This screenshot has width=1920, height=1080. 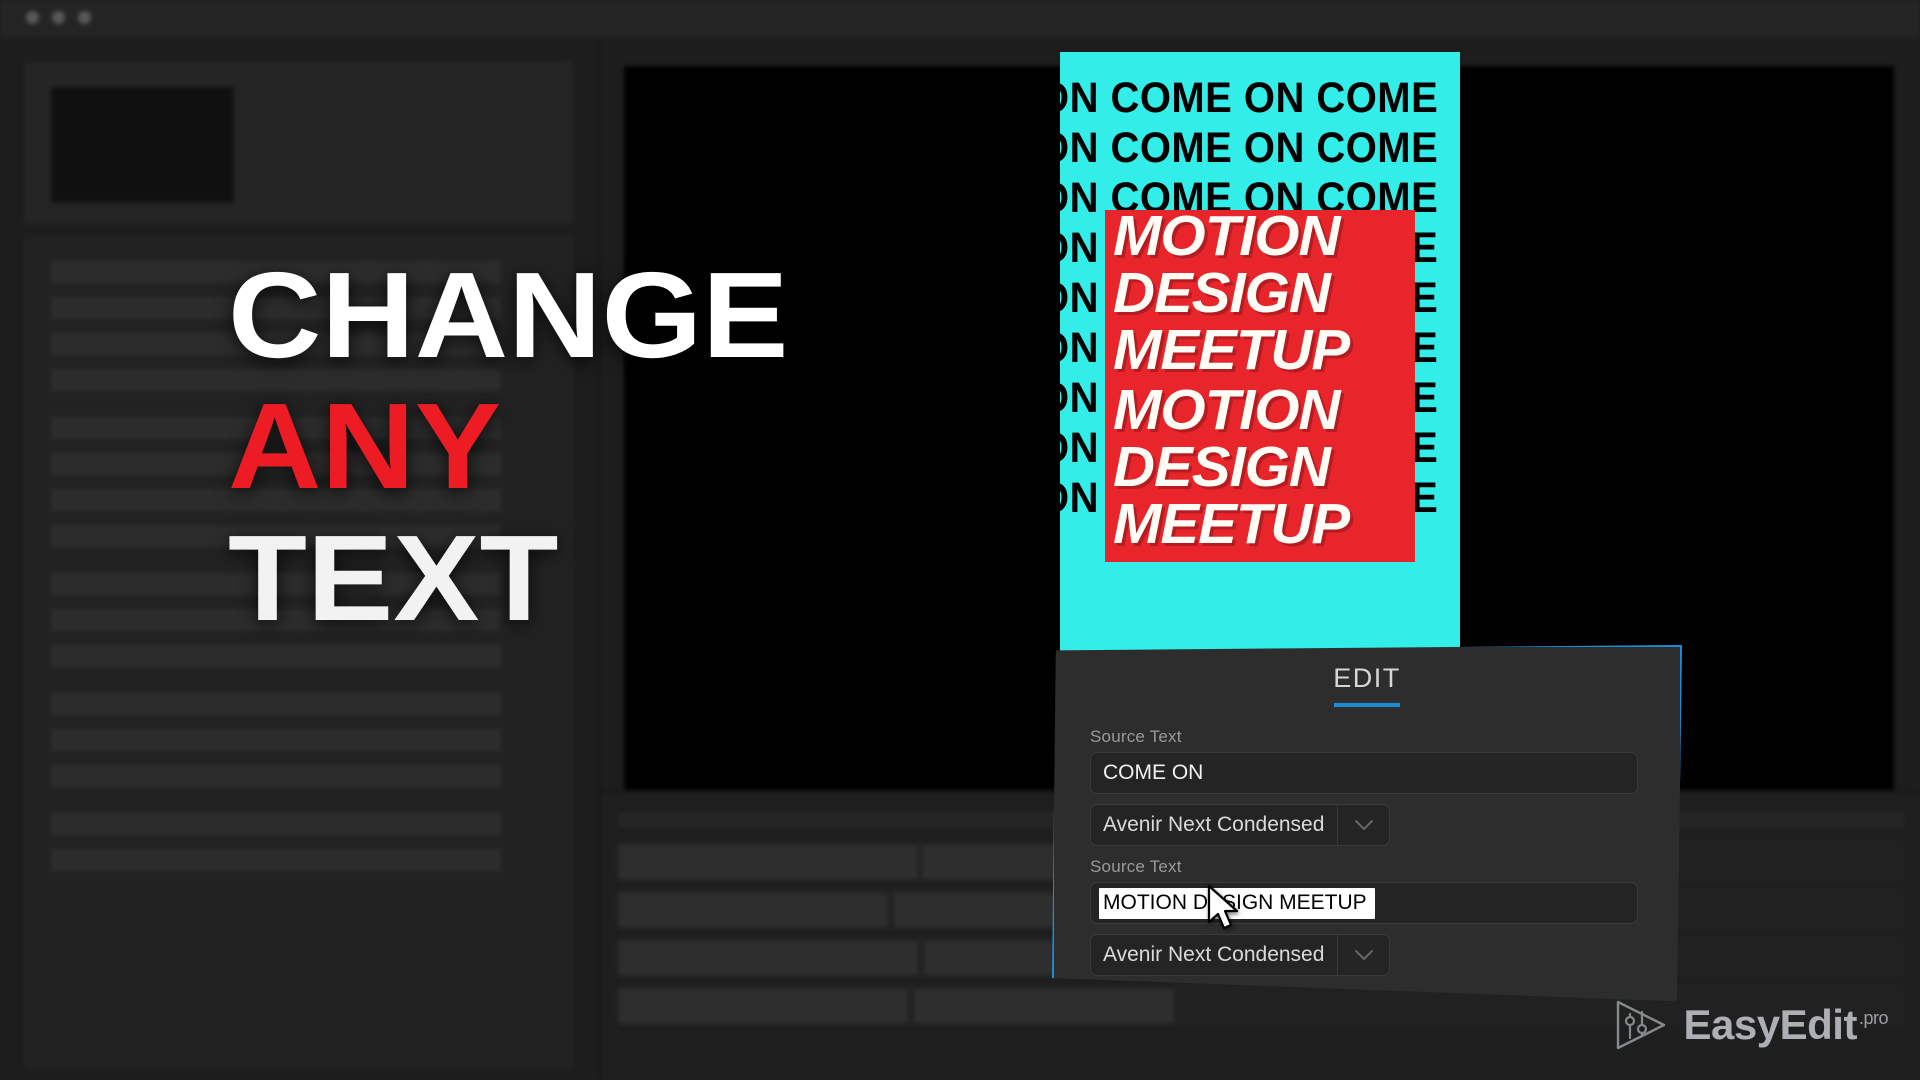 I want to click on window-controls, so click(x=58, y=17).